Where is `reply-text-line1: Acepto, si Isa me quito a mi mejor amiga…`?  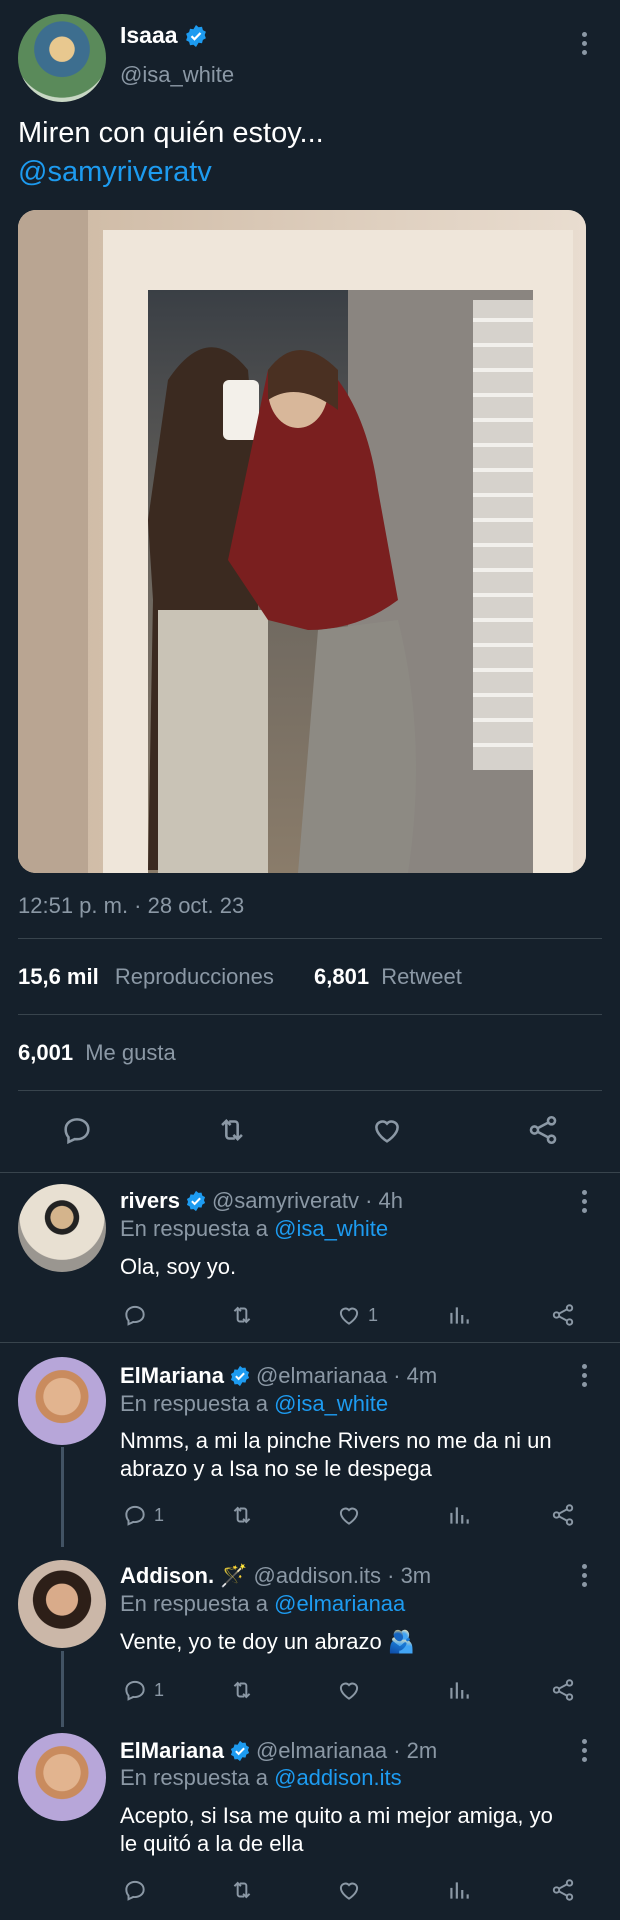 reply-text-line1: Acepto, si Isa me quito a mi mejor amiga… is located at coordinates (336, 1815).